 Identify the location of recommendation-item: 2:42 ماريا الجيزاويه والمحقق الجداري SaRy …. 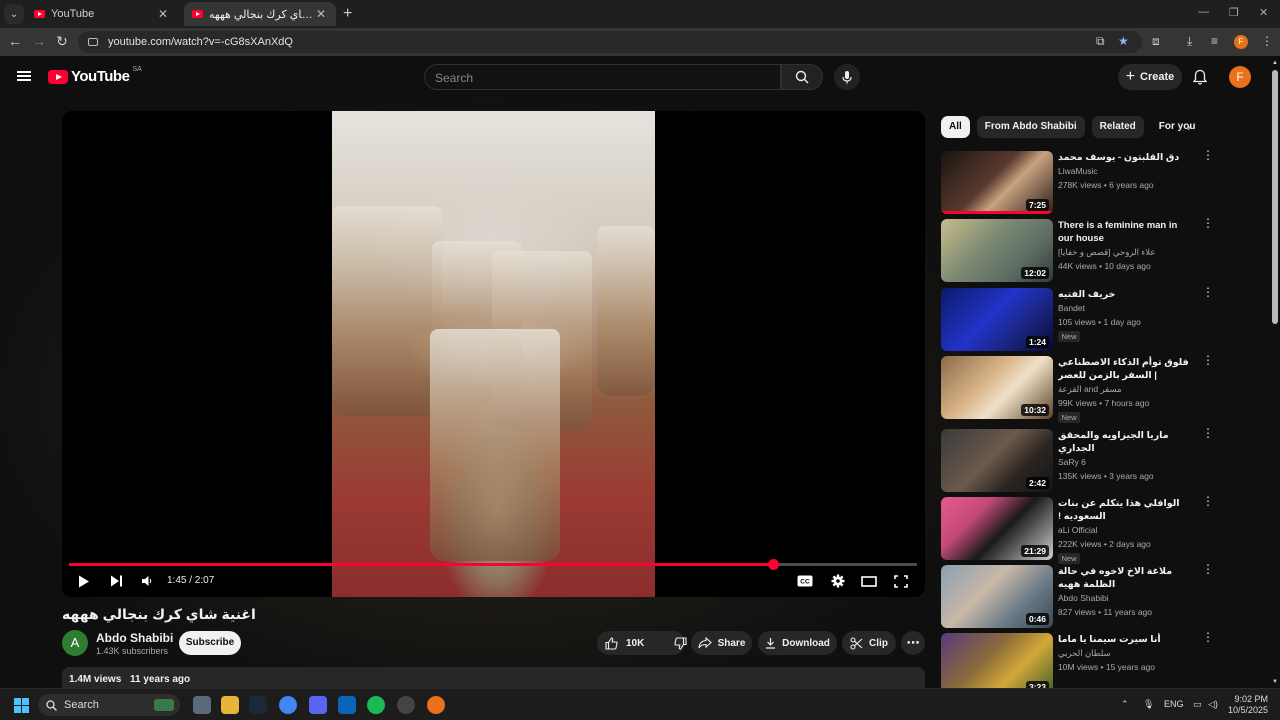
(1077, 460).